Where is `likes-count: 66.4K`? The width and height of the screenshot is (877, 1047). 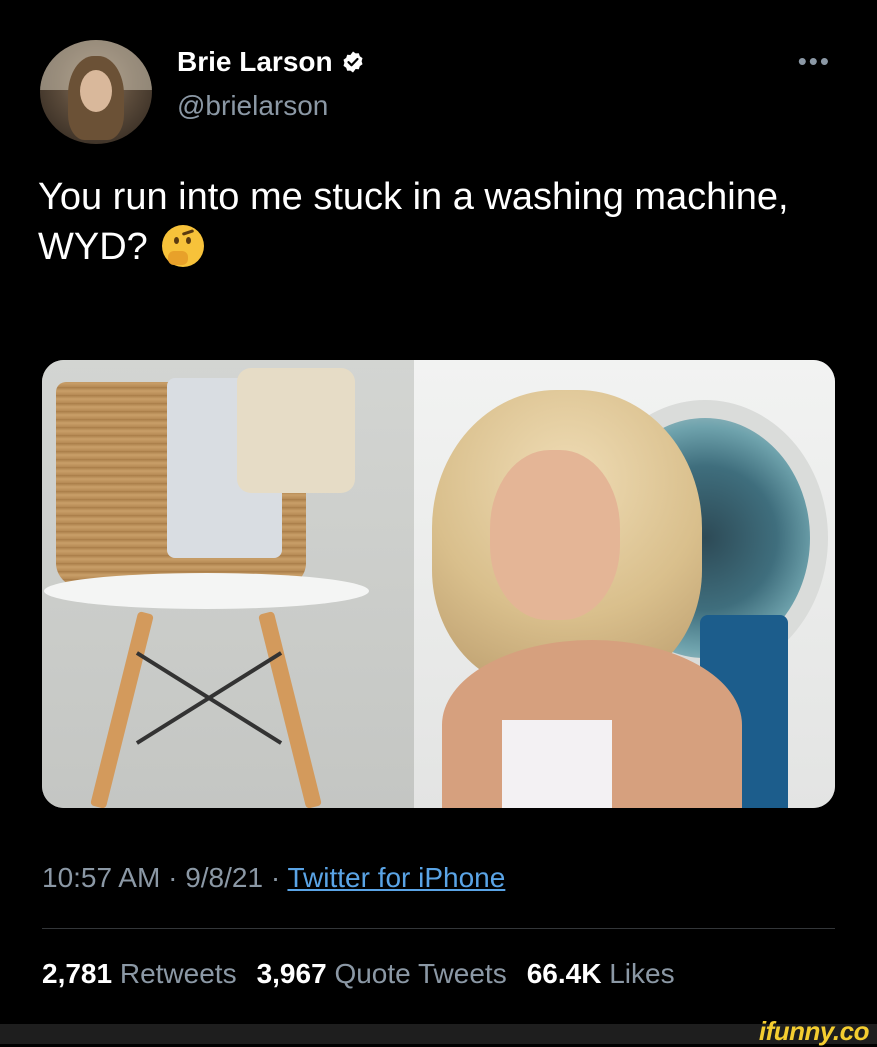 likes-count: 66.4K is located at coordinates (564, 973).